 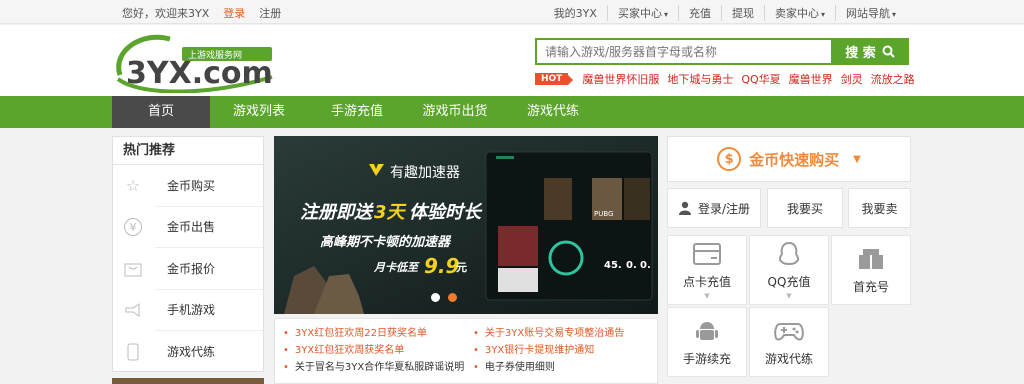 What do you see at coordinates (373, 333) in the screenshot?
I see `news-item: 3YX红包狂欢周22日获奖名单` at bounding box center [373, 333].